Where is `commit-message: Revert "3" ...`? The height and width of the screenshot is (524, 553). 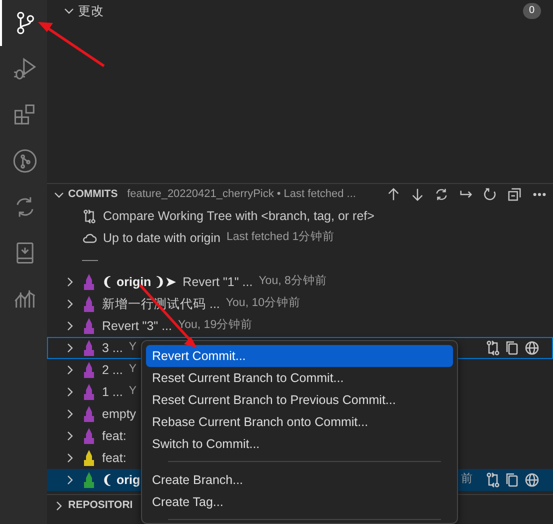 commit-message: Revert "3" ... is located at coordinates (137, 326).